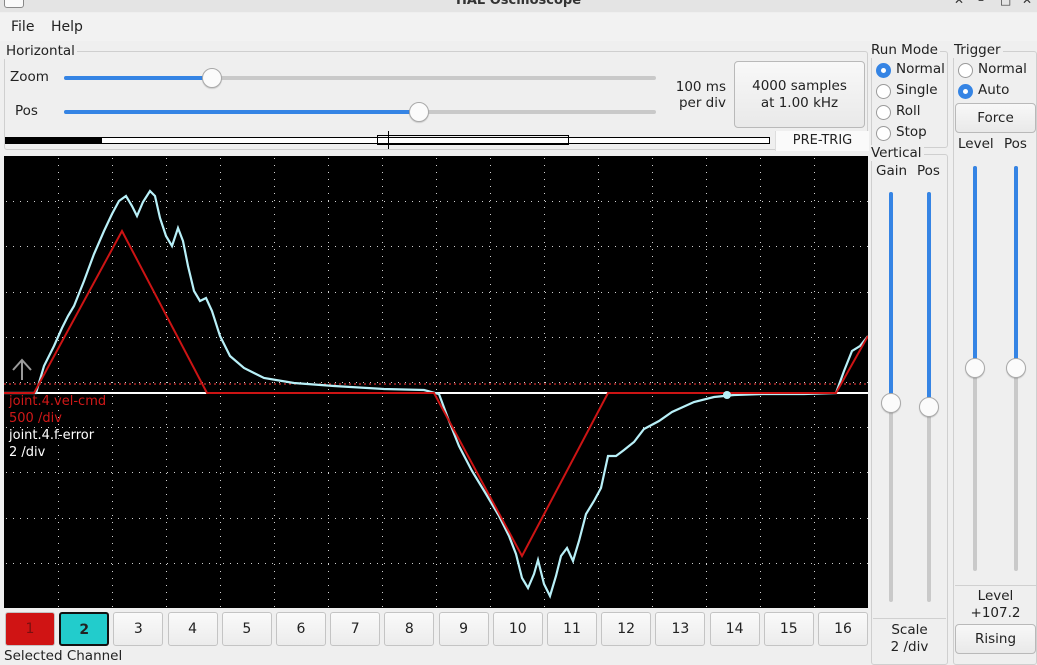 This screenshot has height=665, width=1037. I want to click on channel-button-10: 10, so click(517, 629).